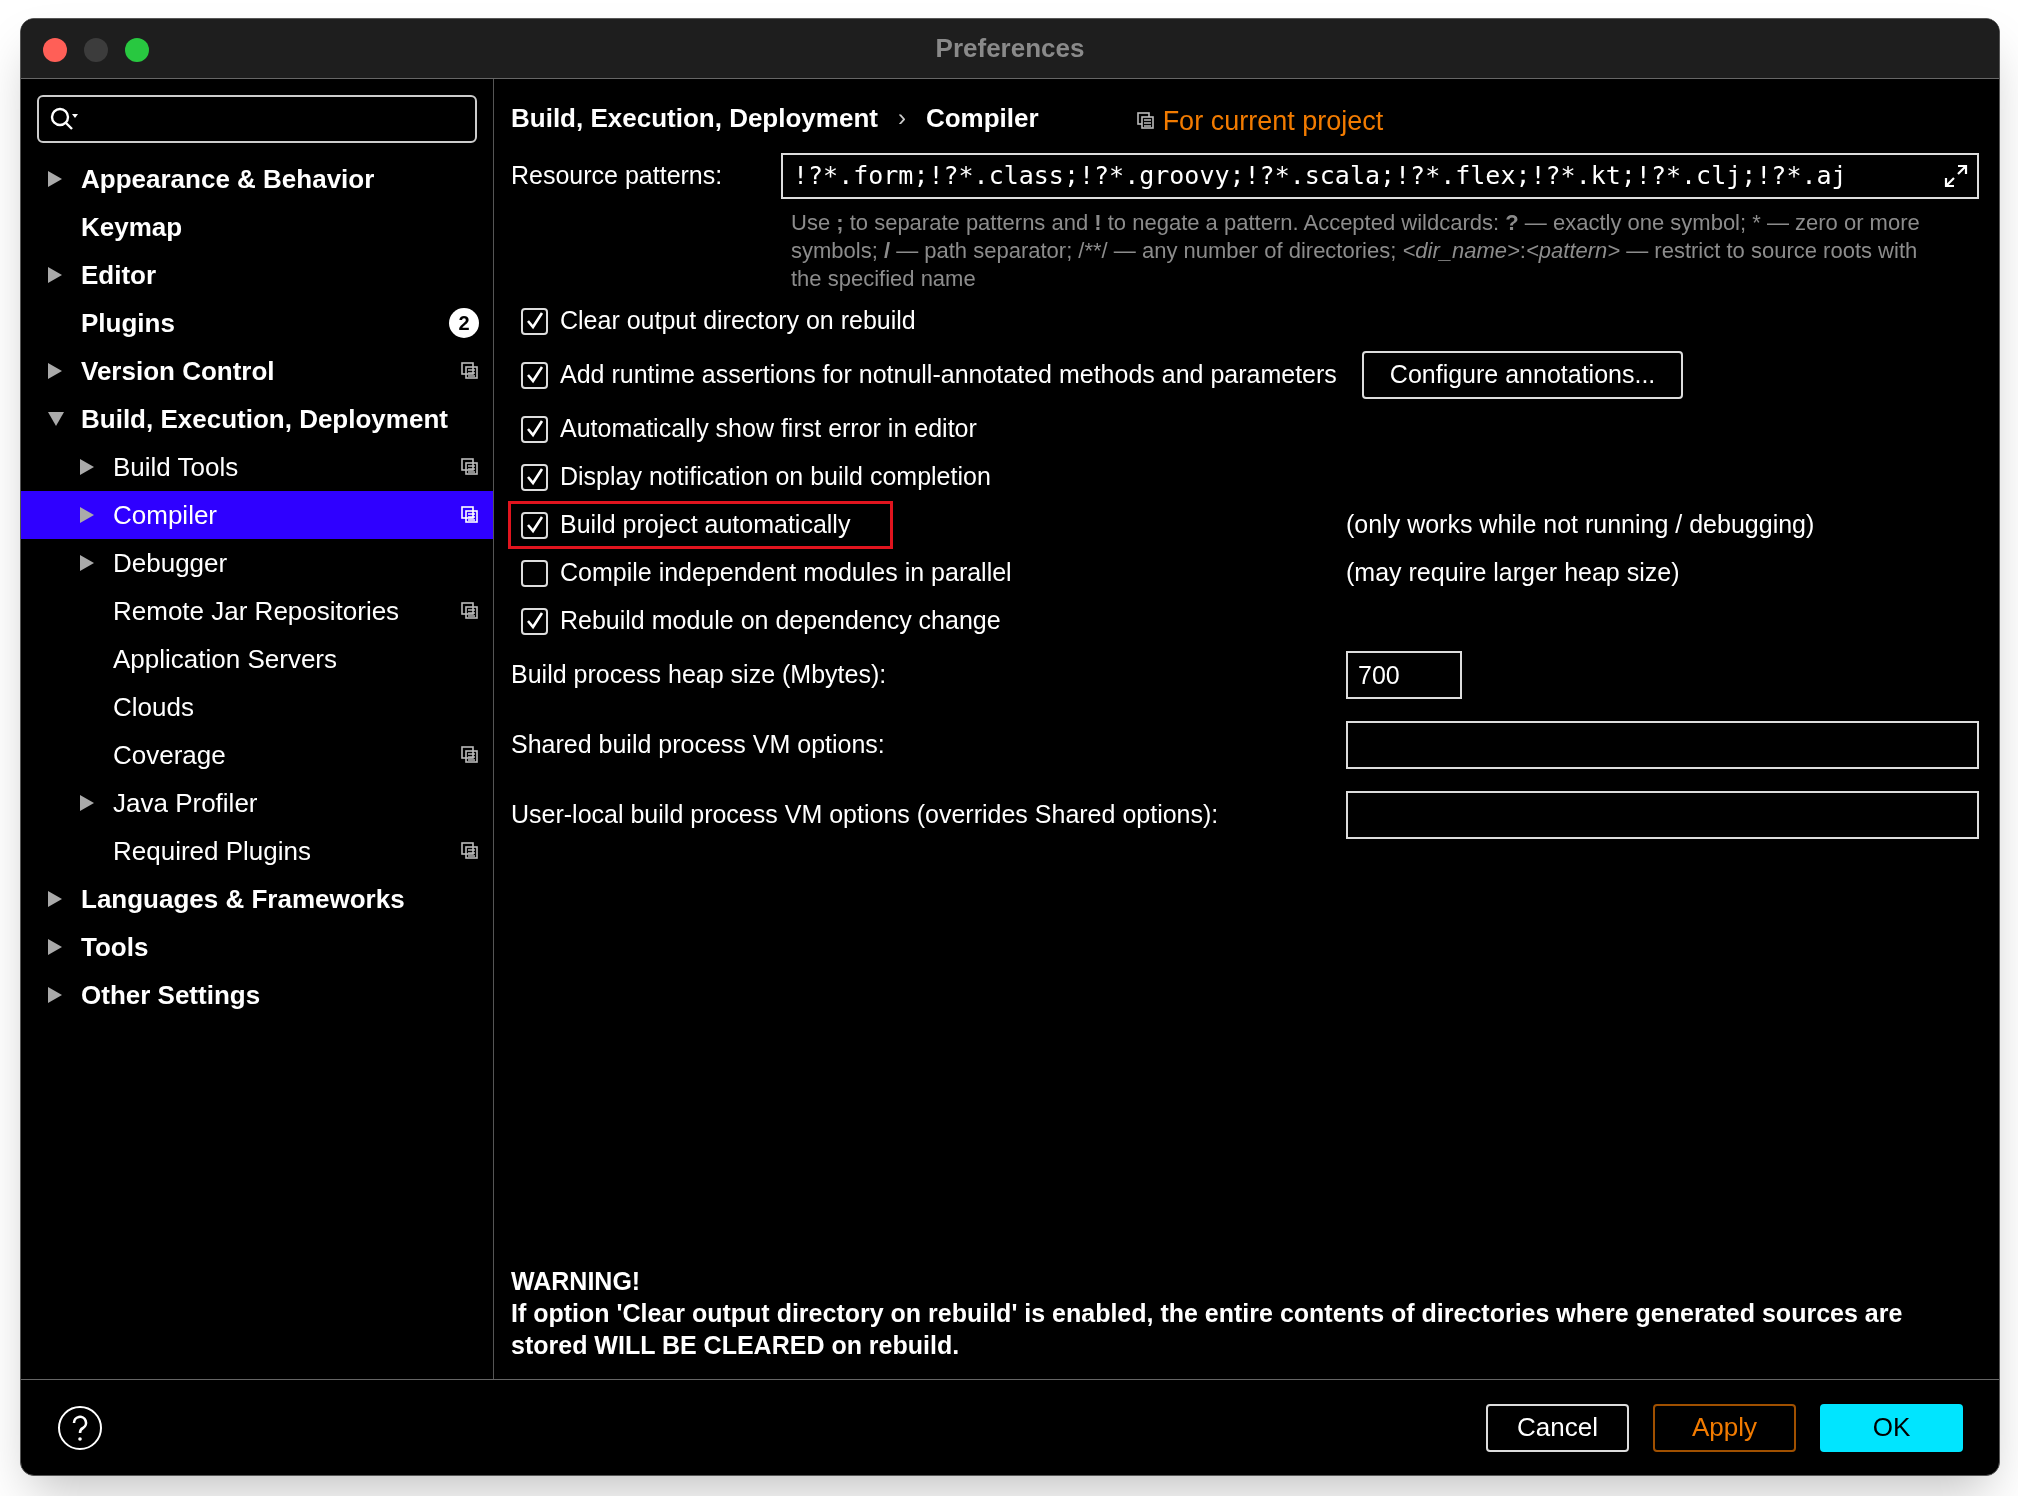 Image resolution: width=2018 pixels, height=1496 pixels. I want to click on dialog-button: Cancel, so click(1557, 1427).